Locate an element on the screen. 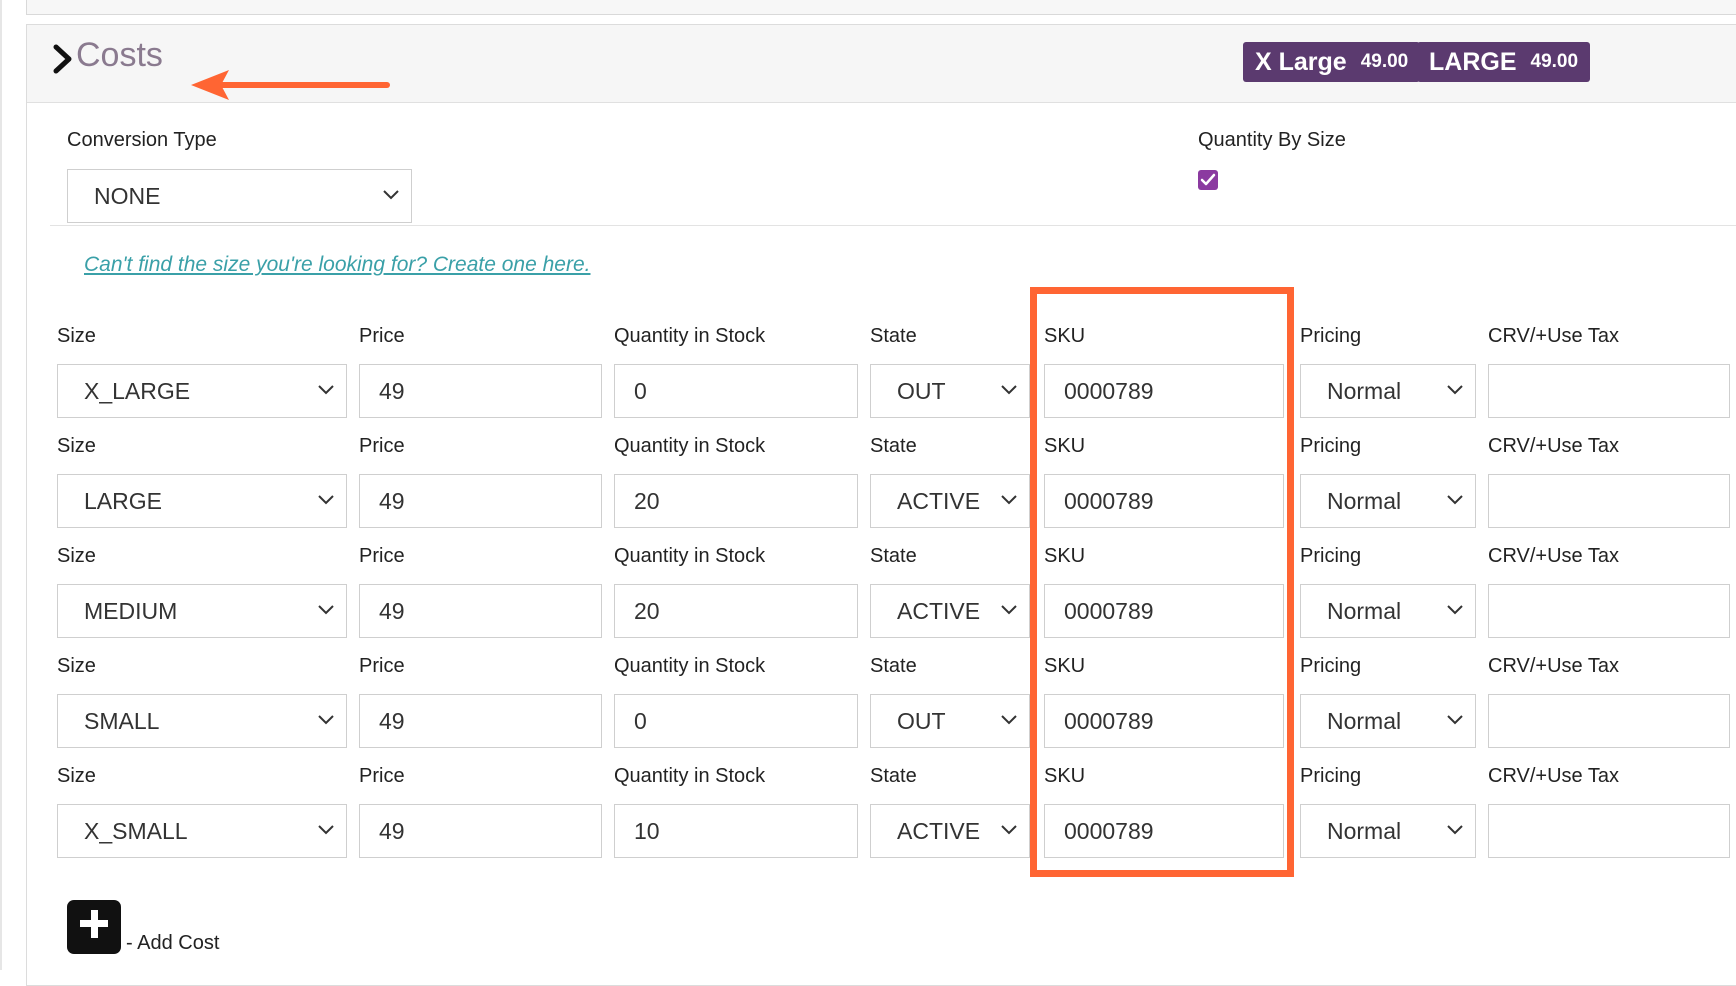  size-select: X_SMALL is located at coordinates (202, 831).